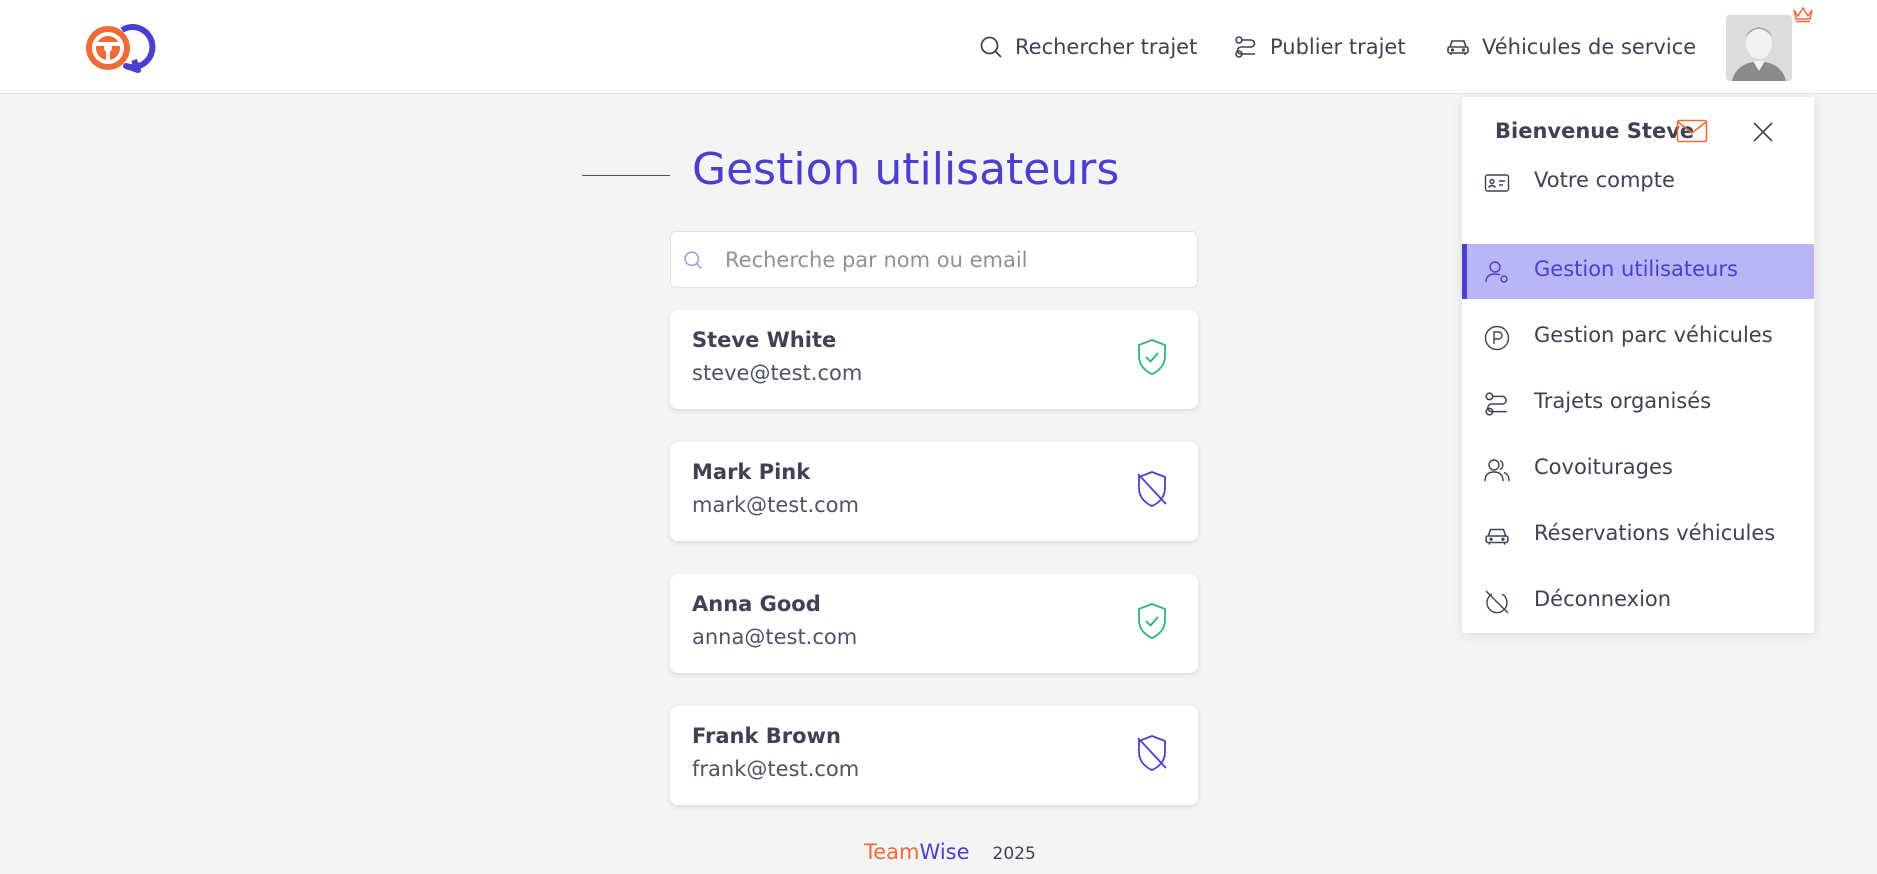 The height and width of the screenshot is (874, 1877). What do you see at coordinates (1803, 14) in the screenshot?
I see `crown-icon` at bounding box center [1803, 14].